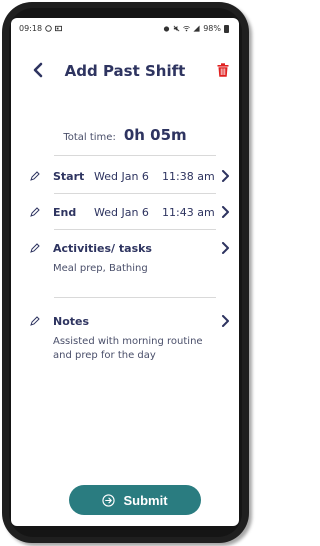 The height and width of the screenshot is (546, 320). What do you see at coordinates (167, 29) in the screenshot?
I see `alarm-icon` at bounding box center [167, 29].